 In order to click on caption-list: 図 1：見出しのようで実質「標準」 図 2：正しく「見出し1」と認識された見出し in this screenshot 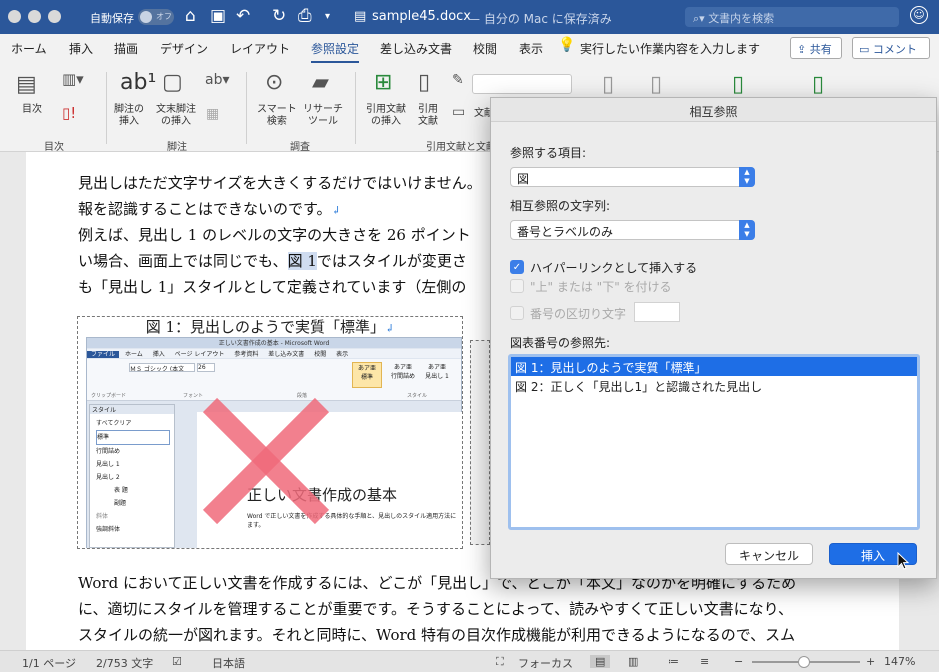, I will do `click(714, 442)`.